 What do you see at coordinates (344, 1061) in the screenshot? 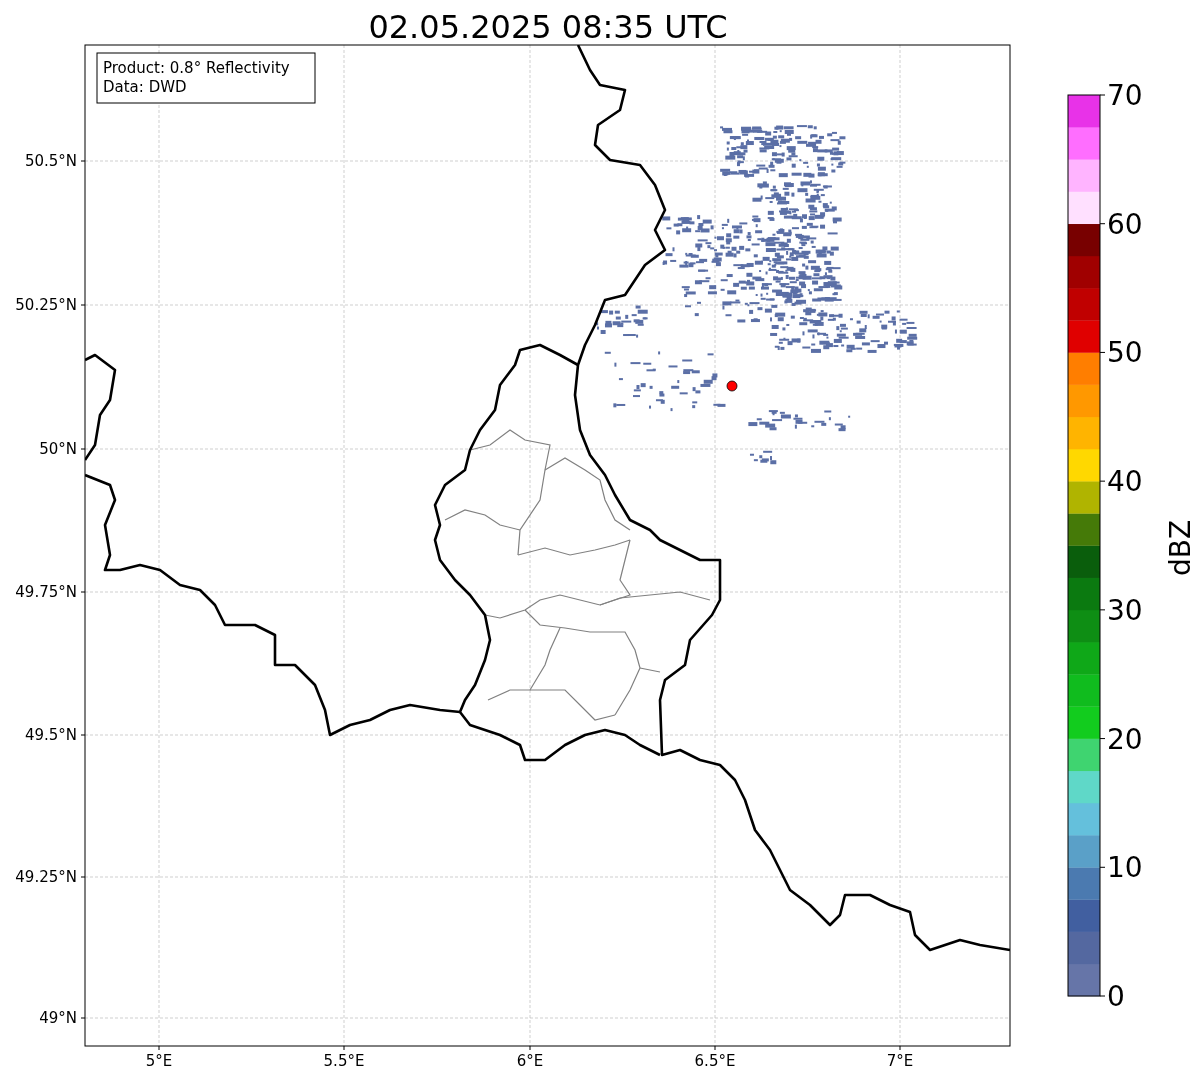
I see `x-tick-label: 5.5°E` at bounding box center [344, 1061].